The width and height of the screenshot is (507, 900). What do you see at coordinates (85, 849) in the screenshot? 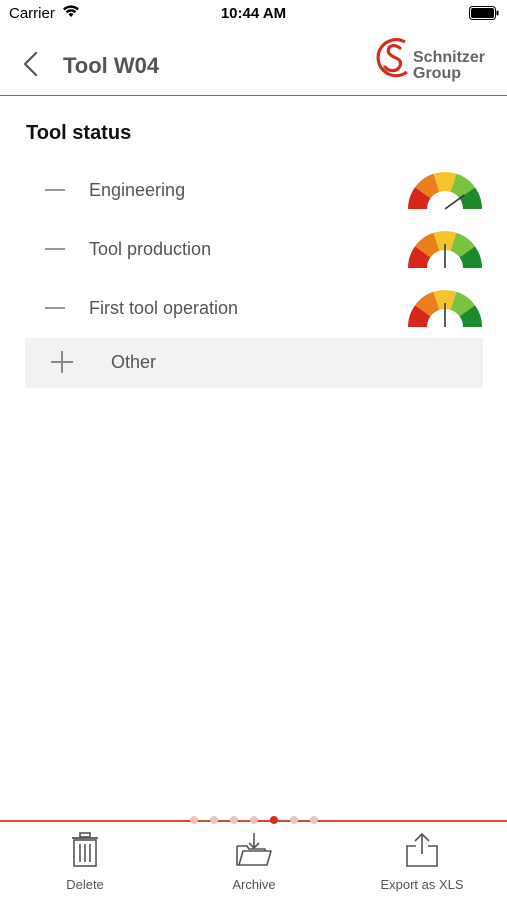
I see `trash-icon` at bounding box center [85, 849].